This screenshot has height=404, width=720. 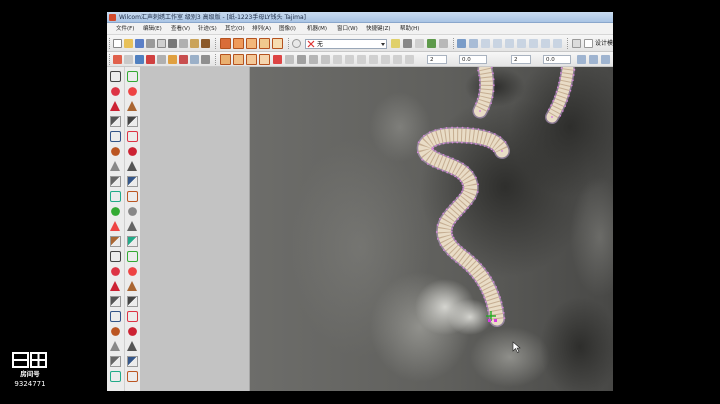 What do you see at coordinates (128, 43) in the screenshot?
I see `open-folder-icon` at bounding box center [128, 43].